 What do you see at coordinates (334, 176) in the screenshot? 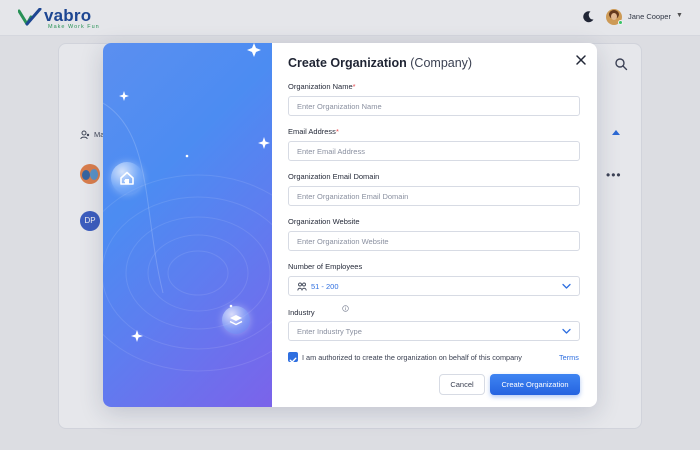
I see `domain-label: Organization Email Domain` at bounding box center [334, 176].